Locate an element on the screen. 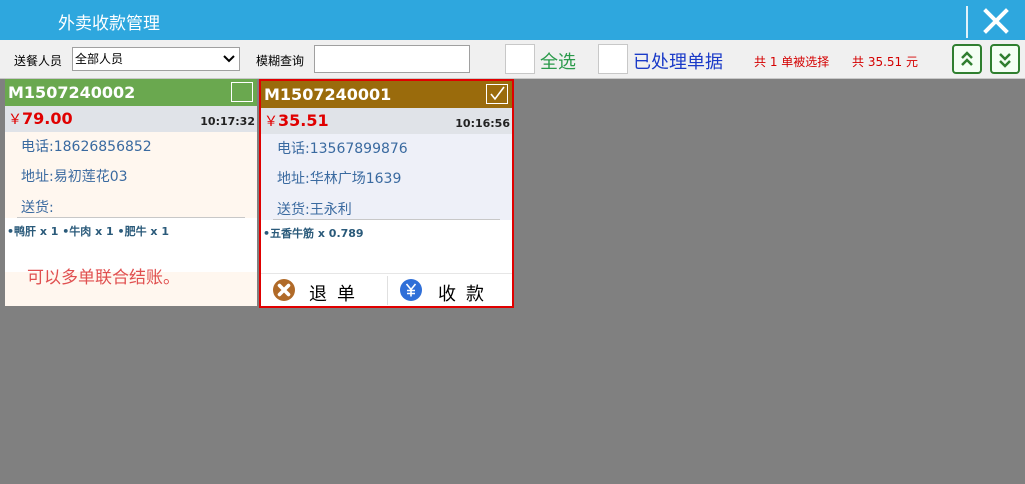 This screenshot has width=1025, height=484. processed-checkbox is located at coordinates (613, 59).